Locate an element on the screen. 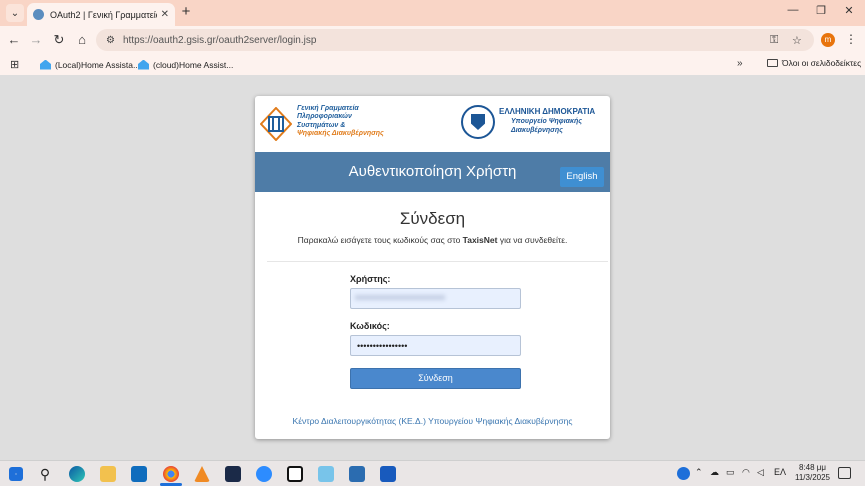 This screenshot has width=865, height=486. divider is located at coordinates (437, 261).